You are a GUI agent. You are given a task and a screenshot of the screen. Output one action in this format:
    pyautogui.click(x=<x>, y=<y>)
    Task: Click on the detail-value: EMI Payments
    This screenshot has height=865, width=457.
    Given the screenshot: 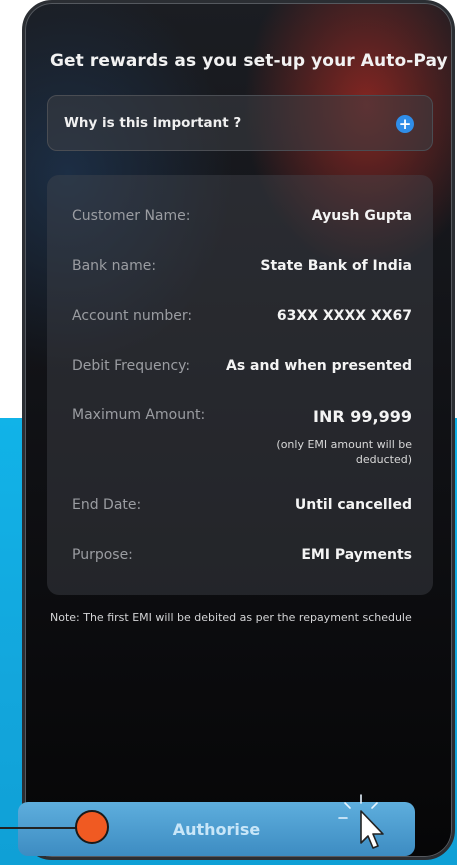 What is the action you would take?
    pyautogui.click(x=356, y=555)
    